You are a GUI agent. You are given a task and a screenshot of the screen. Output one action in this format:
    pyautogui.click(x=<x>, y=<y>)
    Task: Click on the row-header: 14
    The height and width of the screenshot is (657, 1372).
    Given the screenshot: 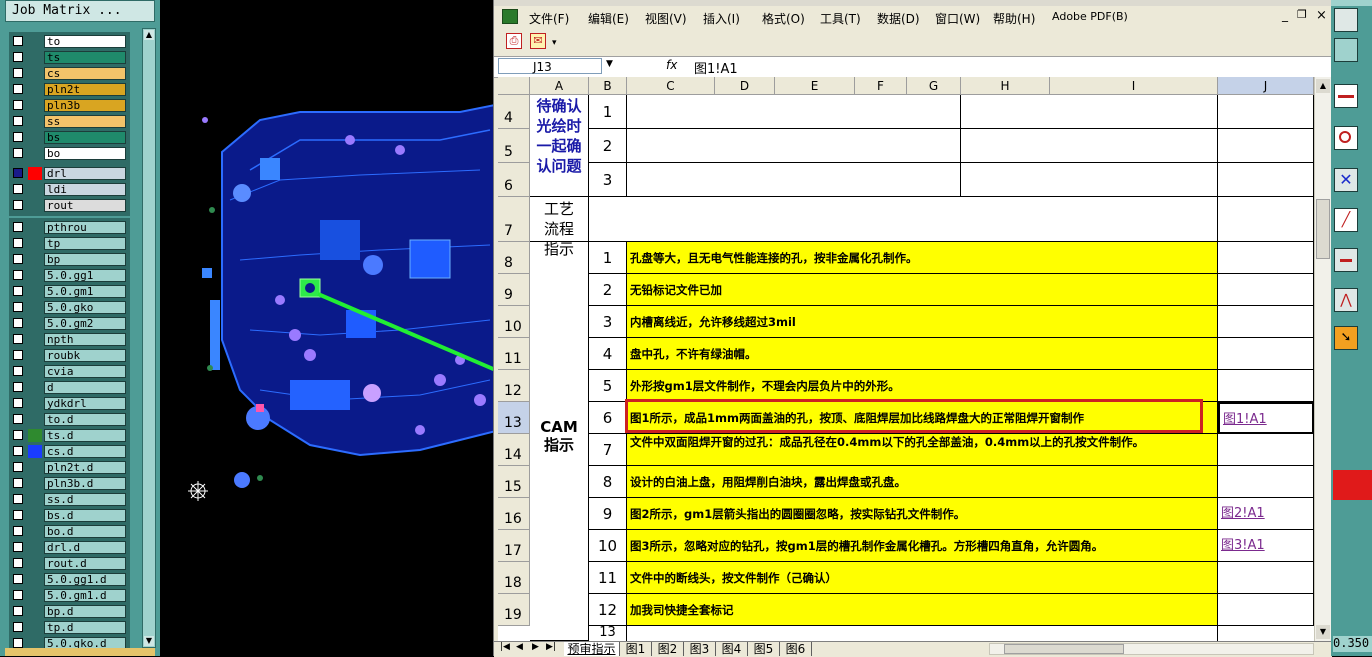 What is the action you would take?
    pyautogui.click(x=514, y=450)
    